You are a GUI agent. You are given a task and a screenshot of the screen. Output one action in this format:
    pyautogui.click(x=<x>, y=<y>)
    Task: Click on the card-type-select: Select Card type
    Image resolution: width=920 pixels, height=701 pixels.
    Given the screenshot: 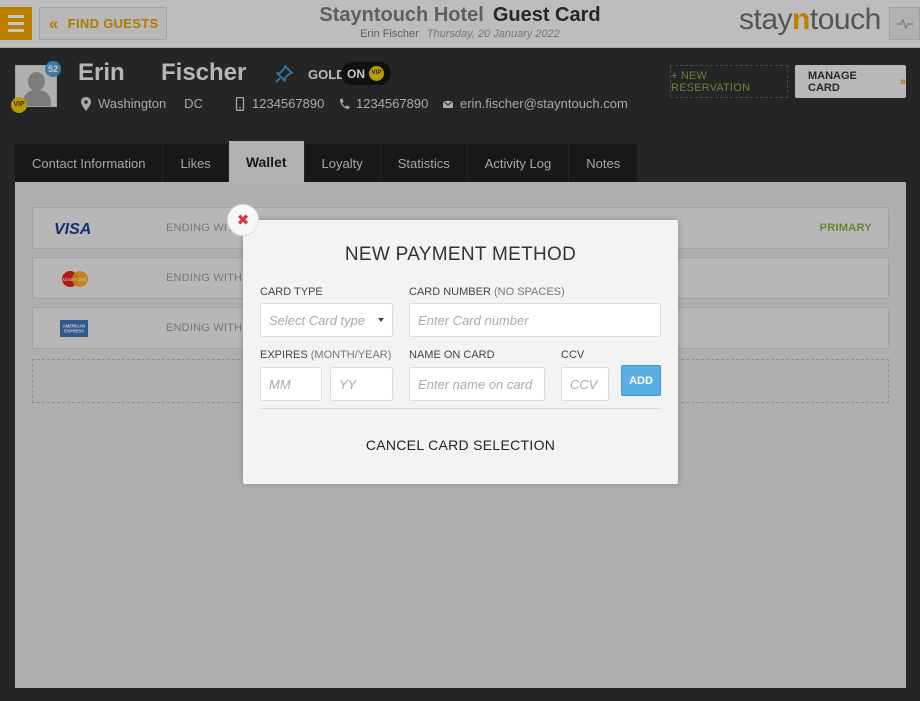 What is the action you would take?
    pyautogui.click(x=326, y=320)
    